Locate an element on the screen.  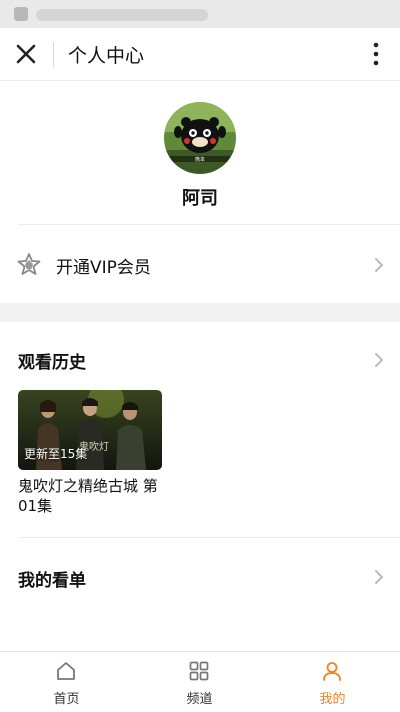
avatar-image: 熊本 is located at coordinates (200, 138).